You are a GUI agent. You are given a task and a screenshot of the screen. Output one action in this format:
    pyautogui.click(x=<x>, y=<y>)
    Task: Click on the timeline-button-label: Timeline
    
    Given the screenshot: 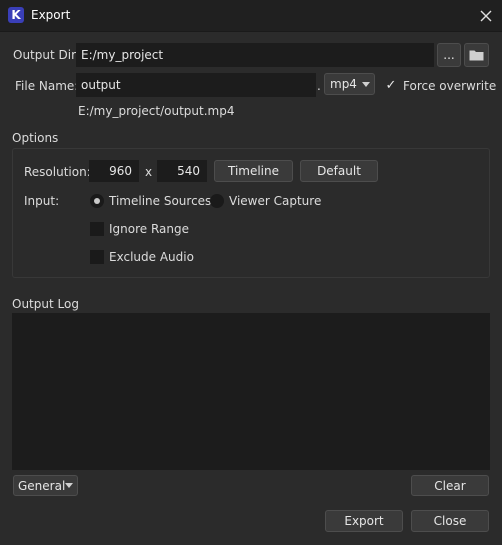 What is the action you would take?
    pyautogui.click(x=253, y=171)
    